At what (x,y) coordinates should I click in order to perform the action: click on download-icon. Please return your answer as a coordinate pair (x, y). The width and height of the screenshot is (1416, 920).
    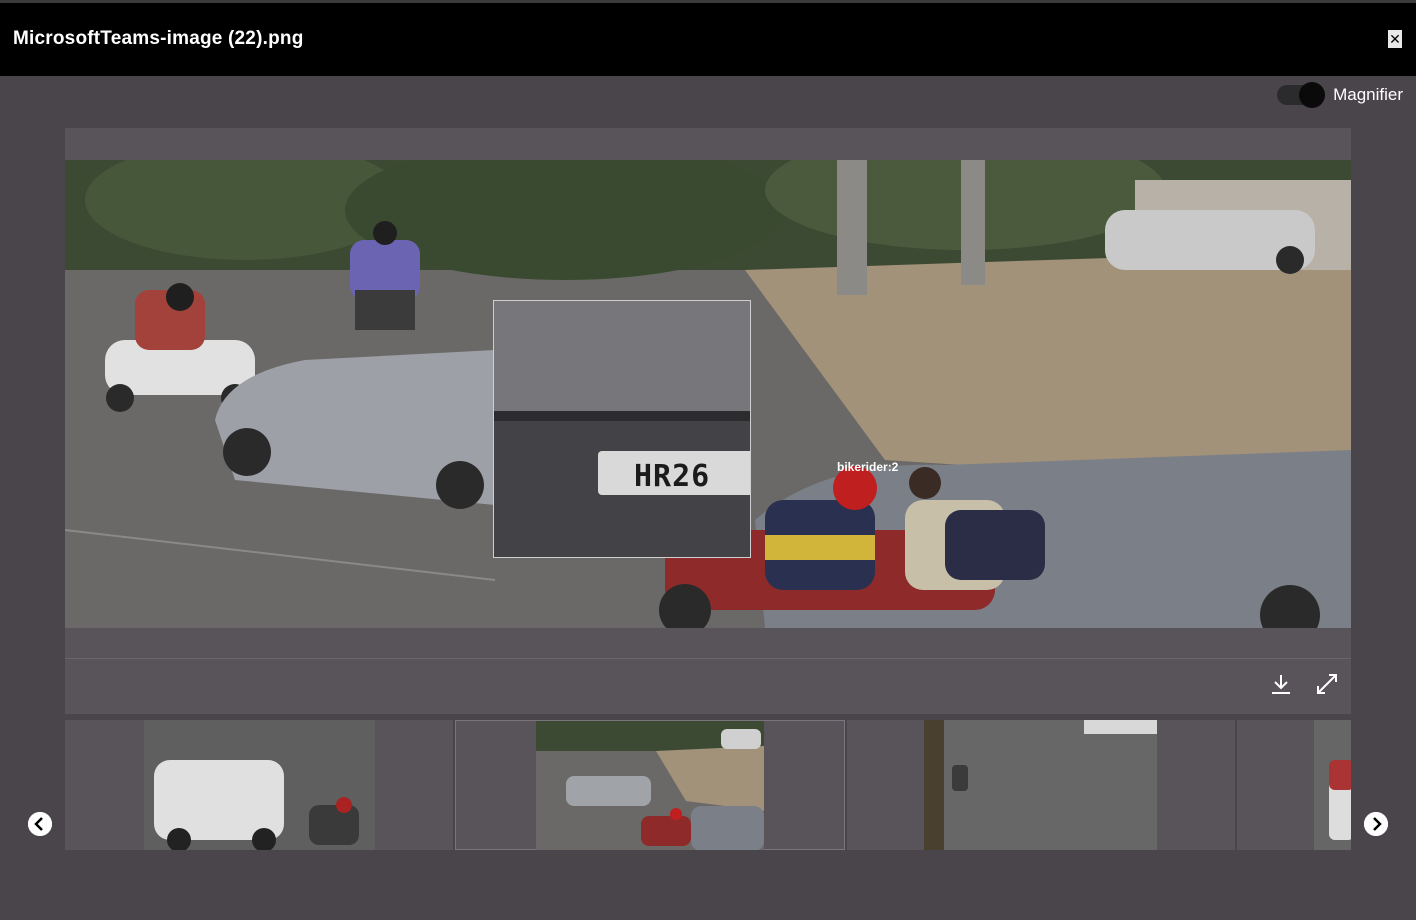
    Looking at the image, I should click on (1281, 684).